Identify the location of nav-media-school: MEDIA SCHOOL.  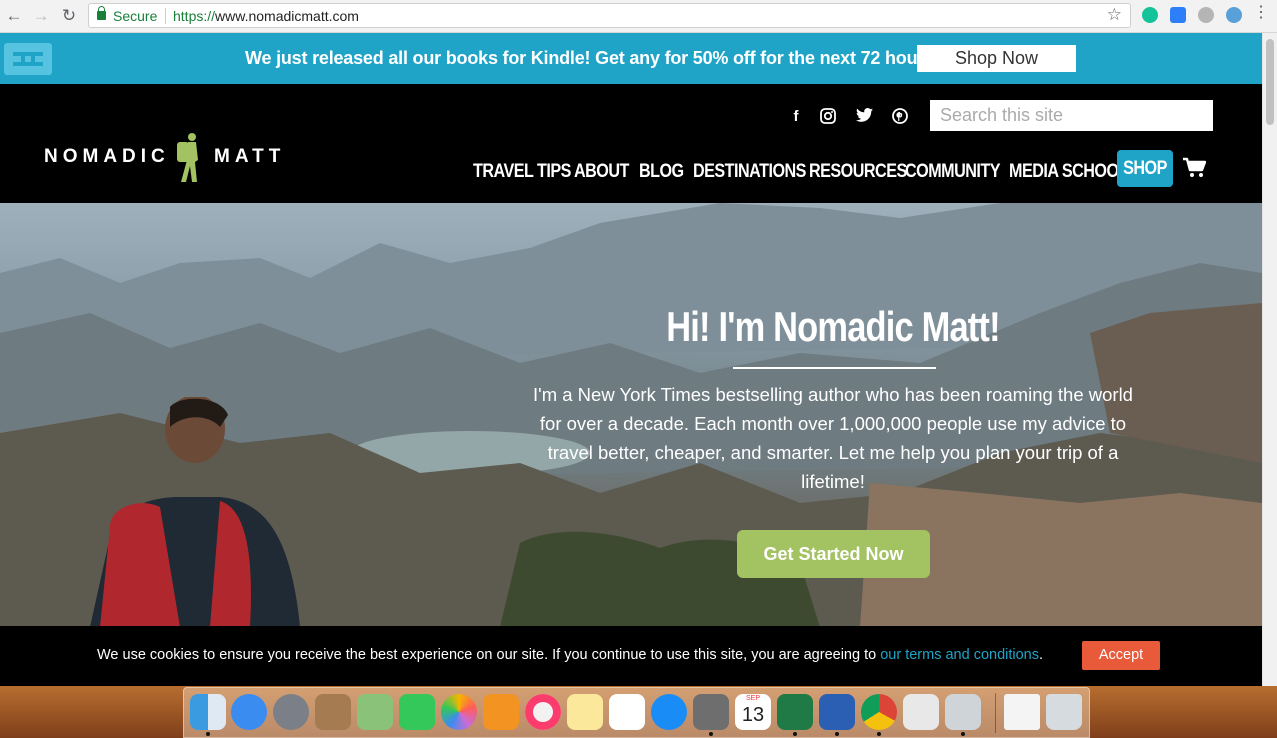
(1068, 172).